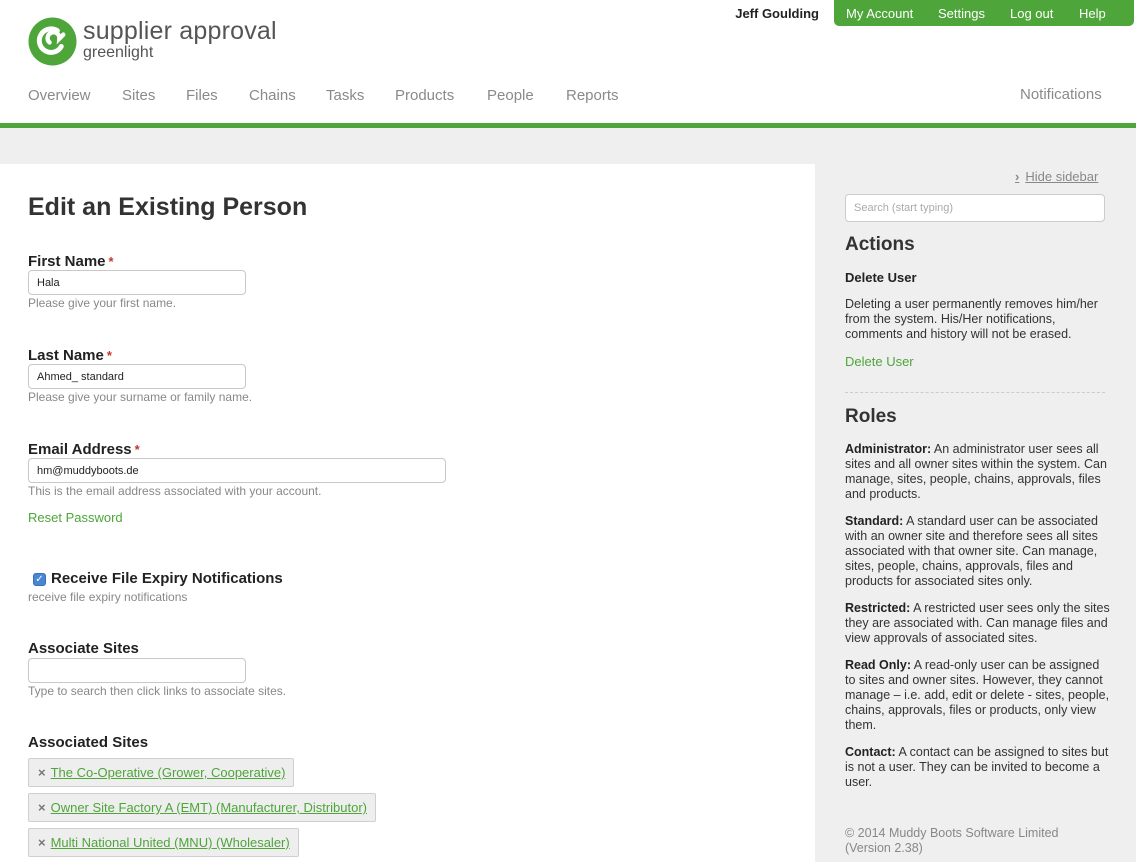  What do you see at coordinates (881, 277) in the screenshot?
I see `delete-user-heading: Delete User` at bounding box center [881, 277].